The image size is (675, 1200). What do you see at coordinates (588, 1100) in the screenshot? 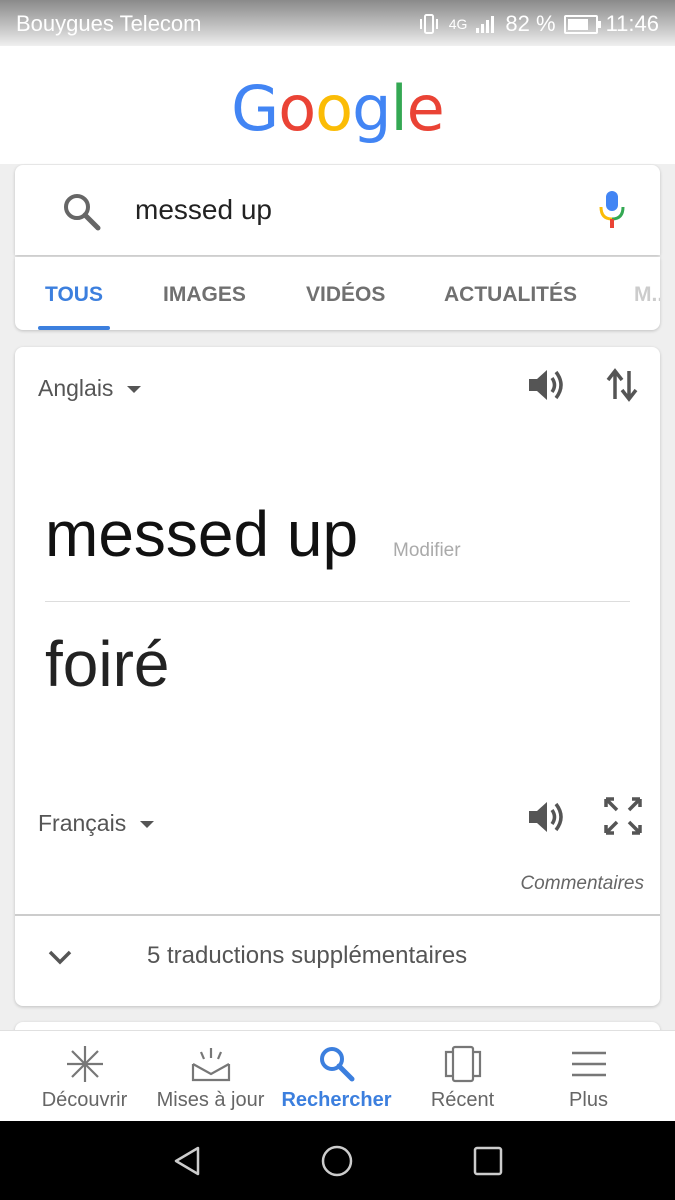
I see `nav-label: Plus` at bounding box center [588, 1100].